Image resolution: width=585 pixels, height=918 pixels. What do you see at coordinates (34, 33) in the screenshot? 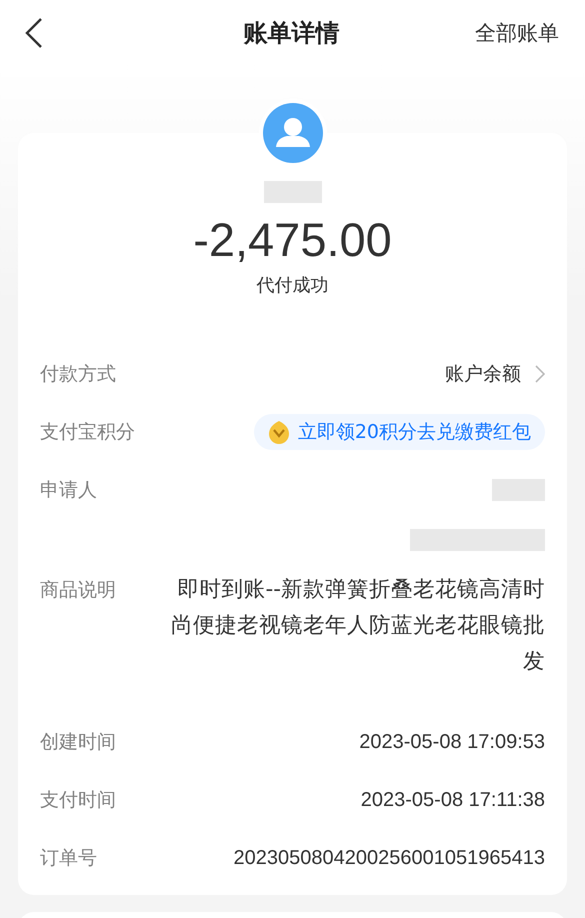
I see `back-icon` at bounding box center [34, 33].